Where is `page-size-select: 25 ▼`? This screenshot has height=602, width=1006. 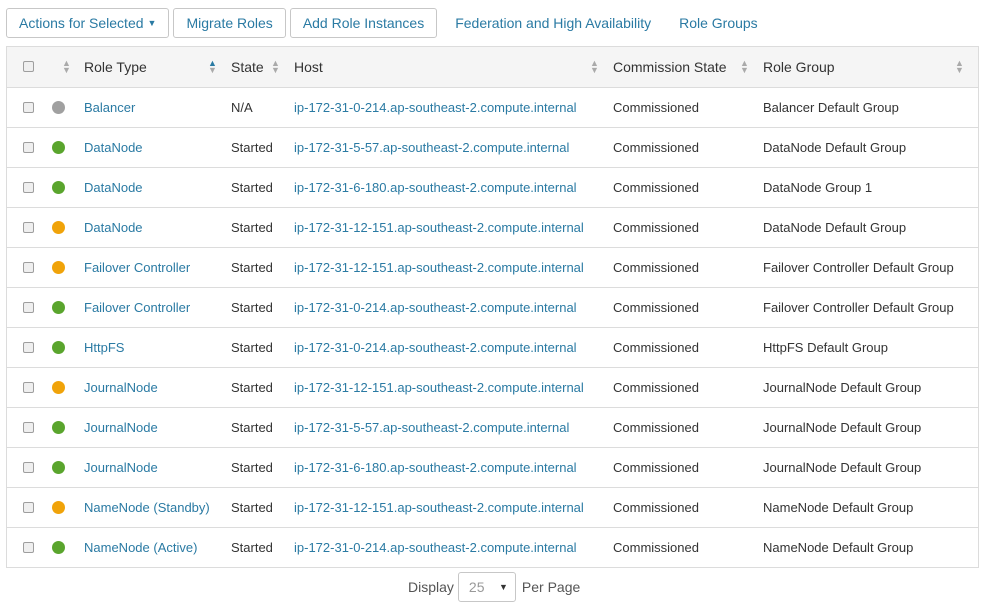
page-size-select: 25 ▼ is located at coordinates (486, 587).